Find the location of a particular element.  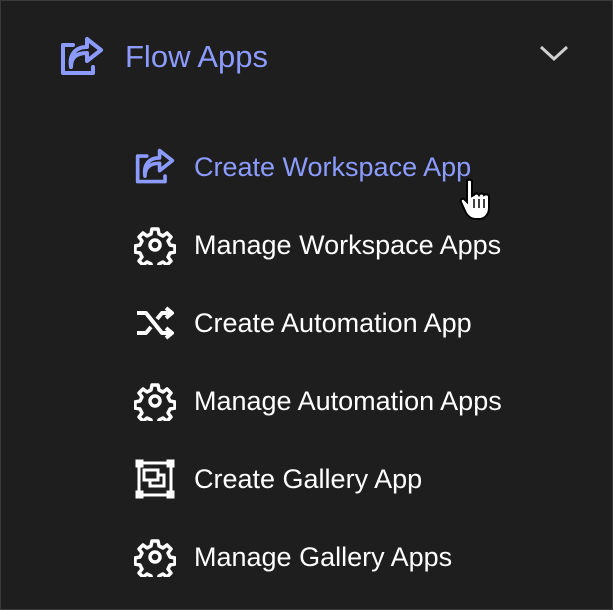

menu-item-manage-gallery-apps: Manage Gallery Apps is located at coordinates (293, 557).